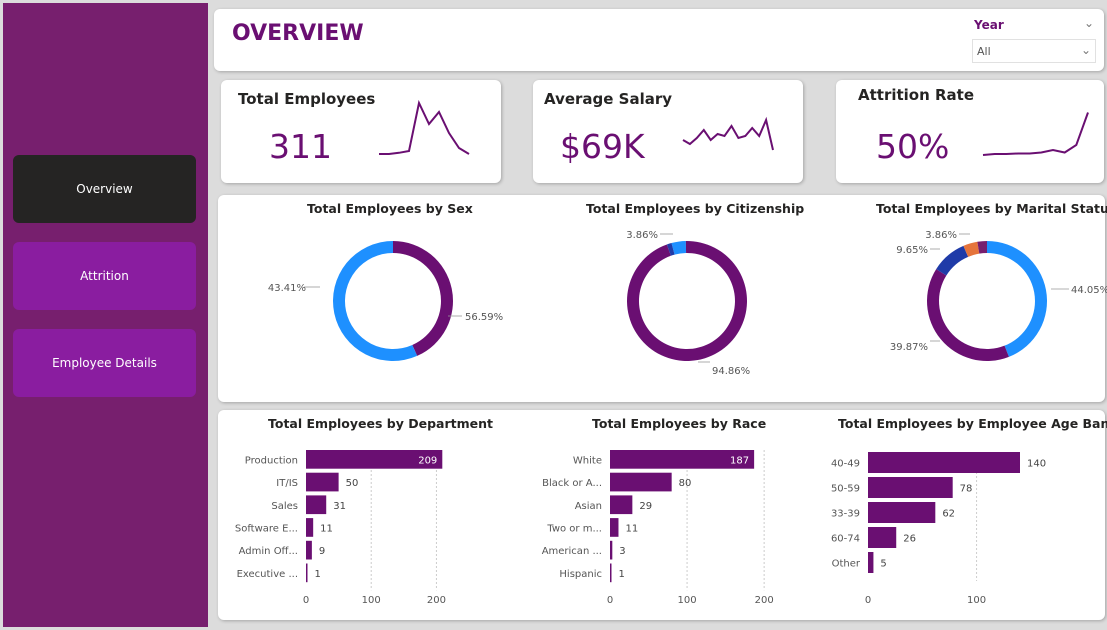 The image size is (1107, 630). What do you see at coordinates (298, 33) in the screenshot?
I see `page-title: OVERVIEW` at bounding box center [298, 33].